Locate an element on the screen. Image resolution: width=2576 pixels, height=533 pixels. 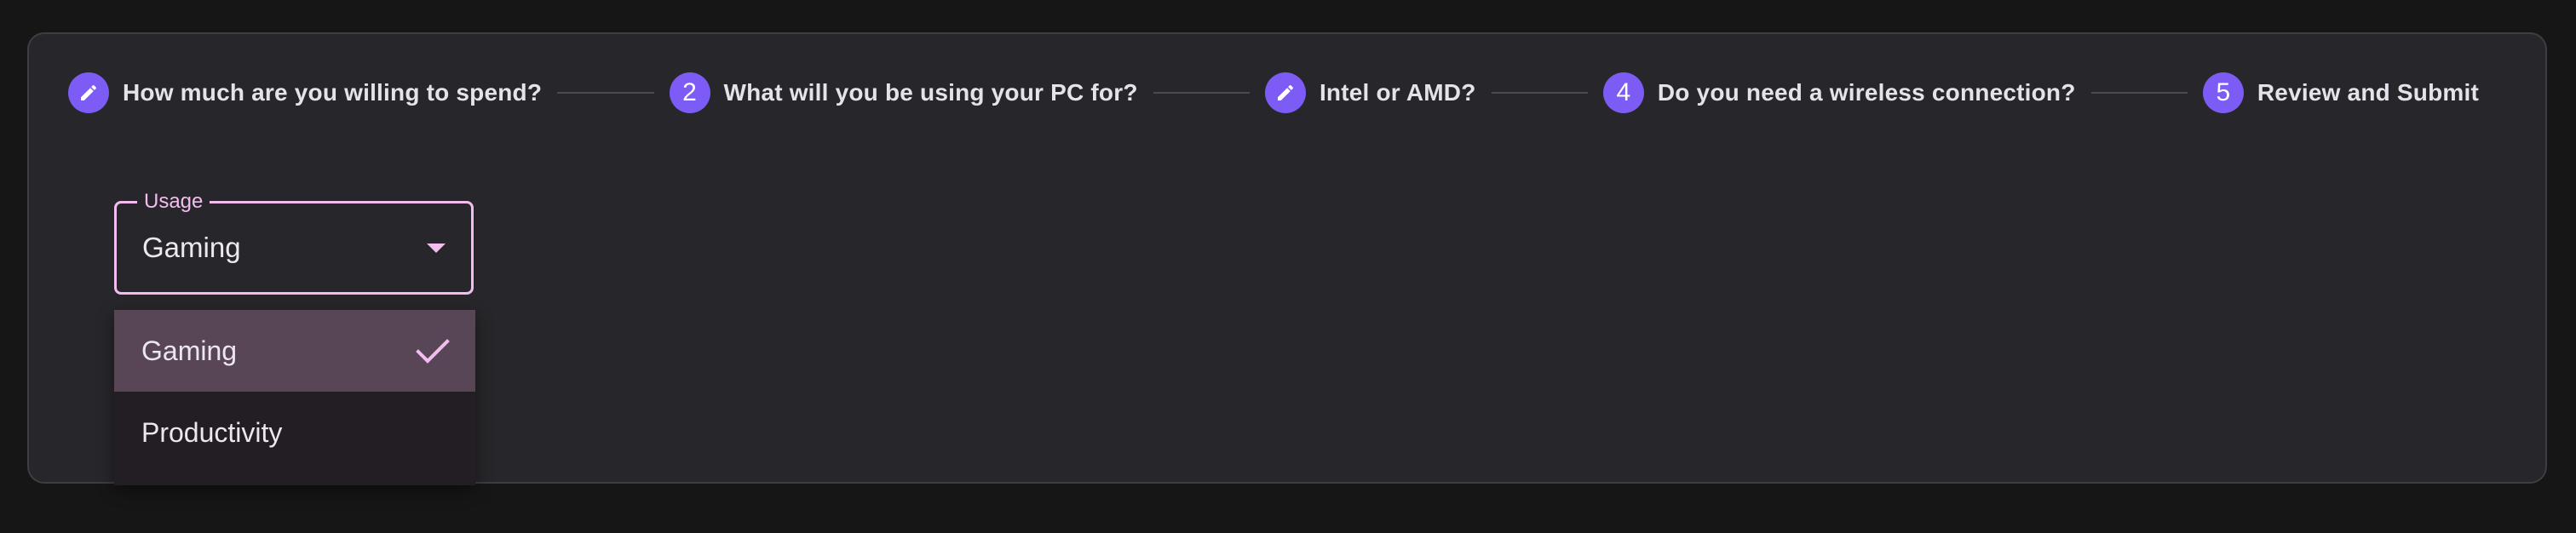
option-productivity: Productivity is located at coordinates (295, 432).